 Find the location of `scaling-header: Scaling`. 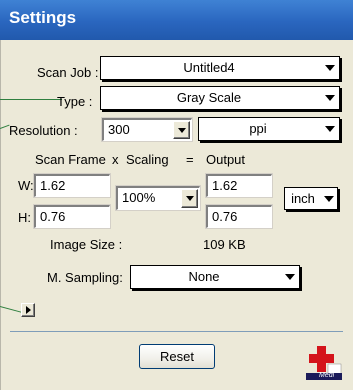

scaling-header: Scaling is located at coordinates (147, 159).